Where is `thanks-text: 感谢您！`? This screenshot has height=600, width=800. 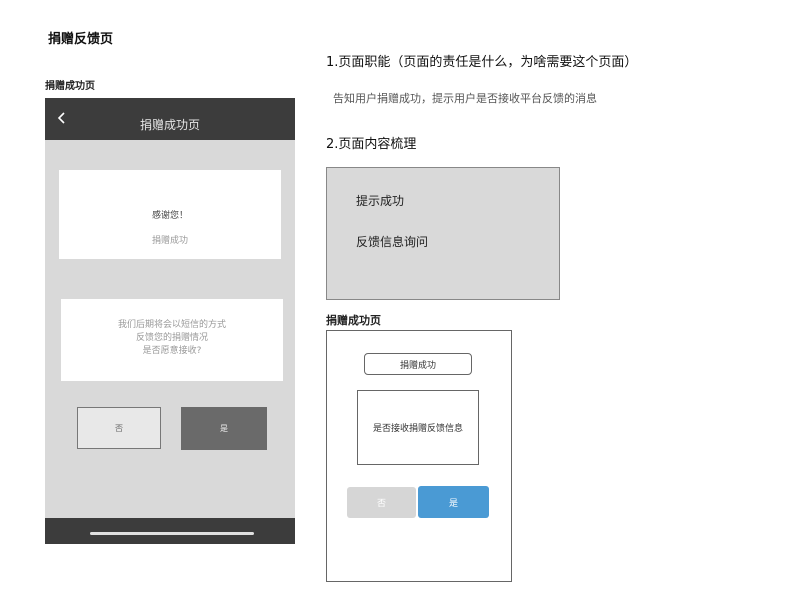 thanks-text: 感谢您！ is located at coordinates (169, 216).